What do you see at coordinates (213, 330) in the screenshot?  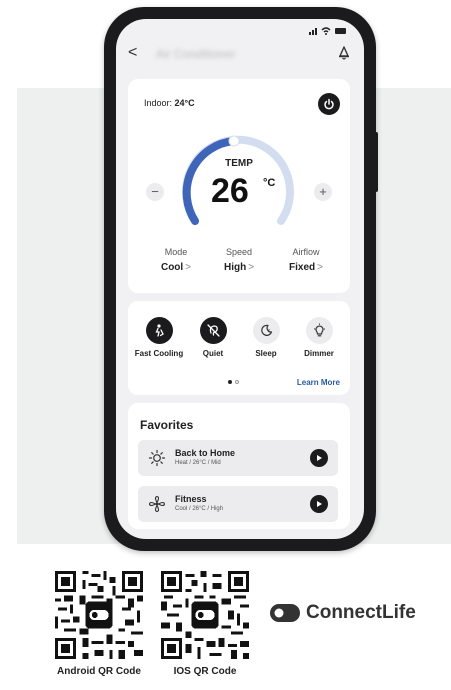 I see `quiet-icon` at bounding box center [213, 330].